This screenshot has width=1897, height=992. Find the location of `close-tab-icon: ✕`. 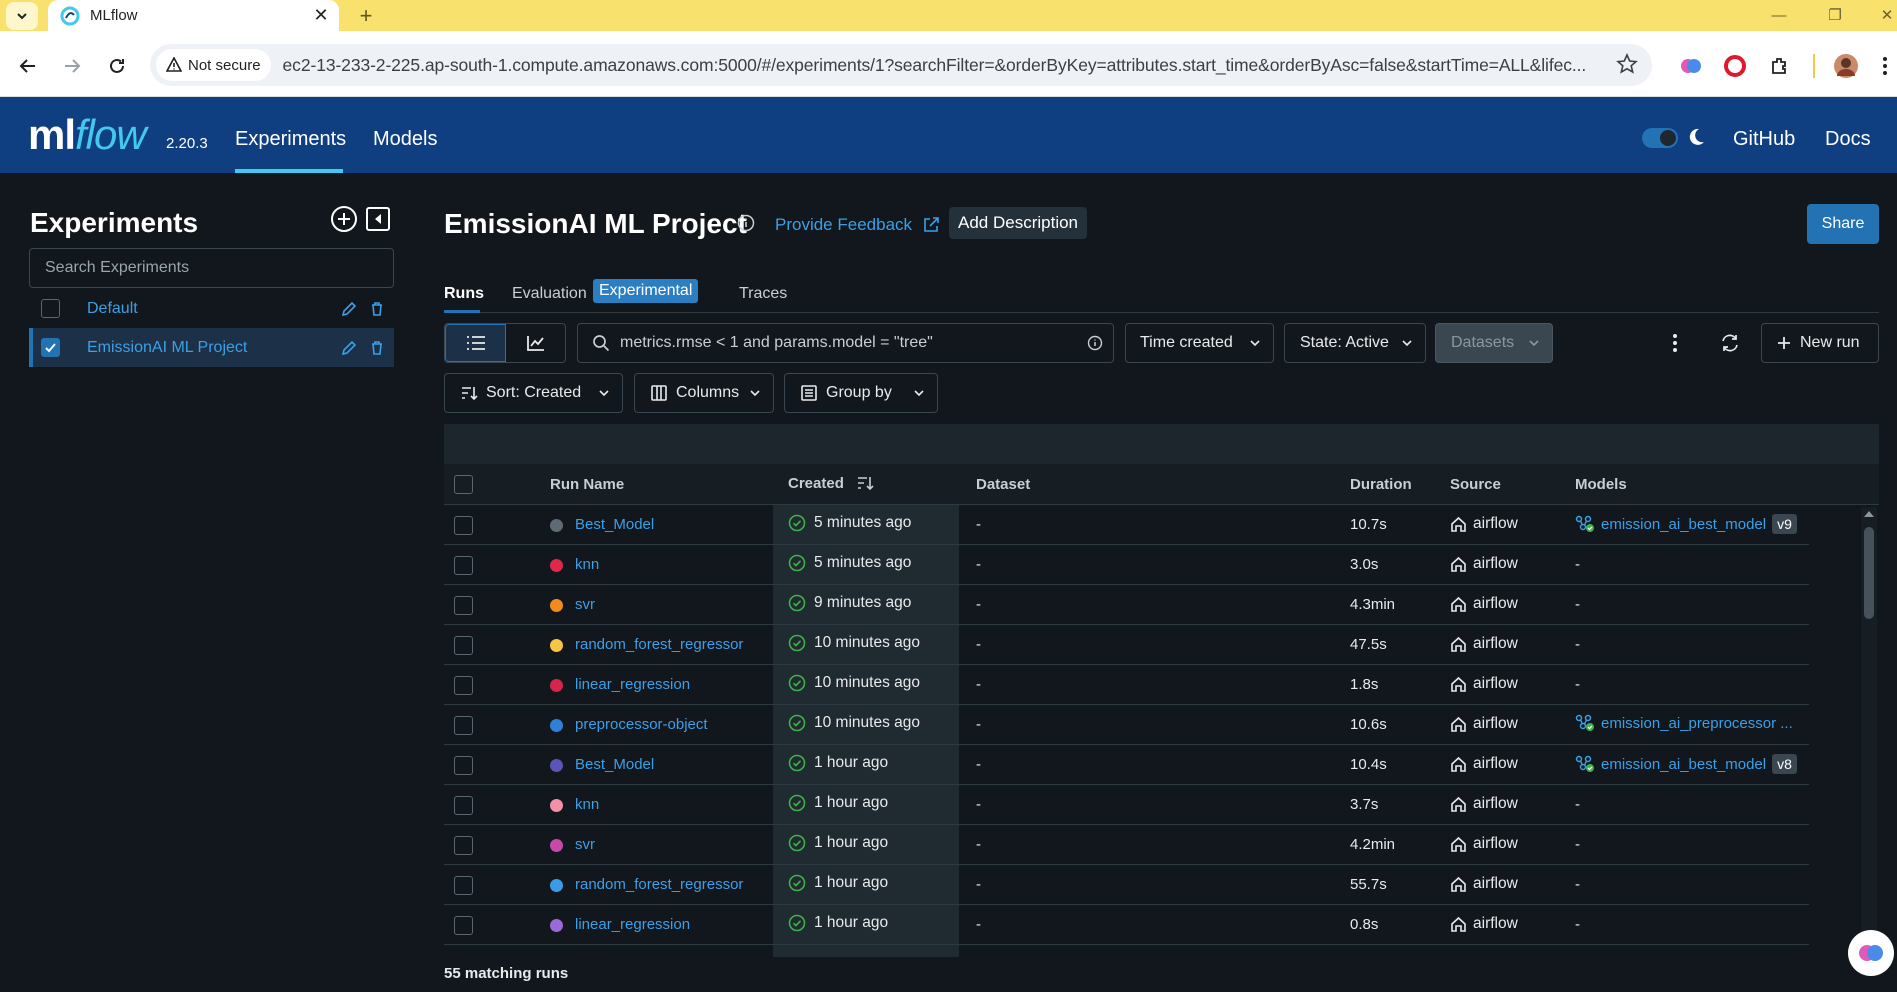

close-tab-icon: ✕ is located at coordinates (321, 16).